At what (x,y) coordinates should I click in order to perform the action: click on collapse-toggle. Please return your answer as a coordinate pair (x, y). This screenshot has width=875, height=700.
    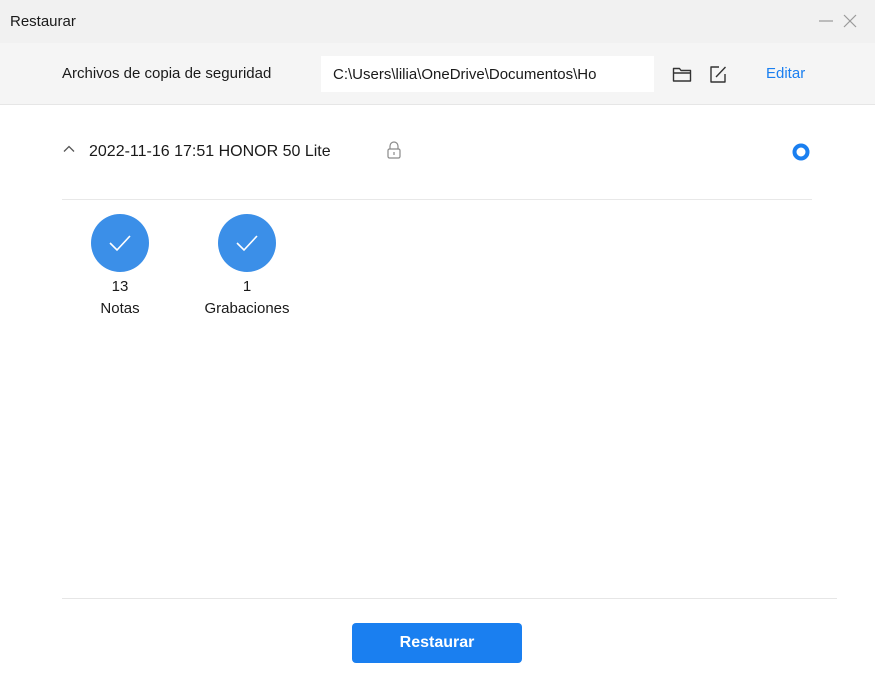
    Looking at the image, I should click on (69, 149).